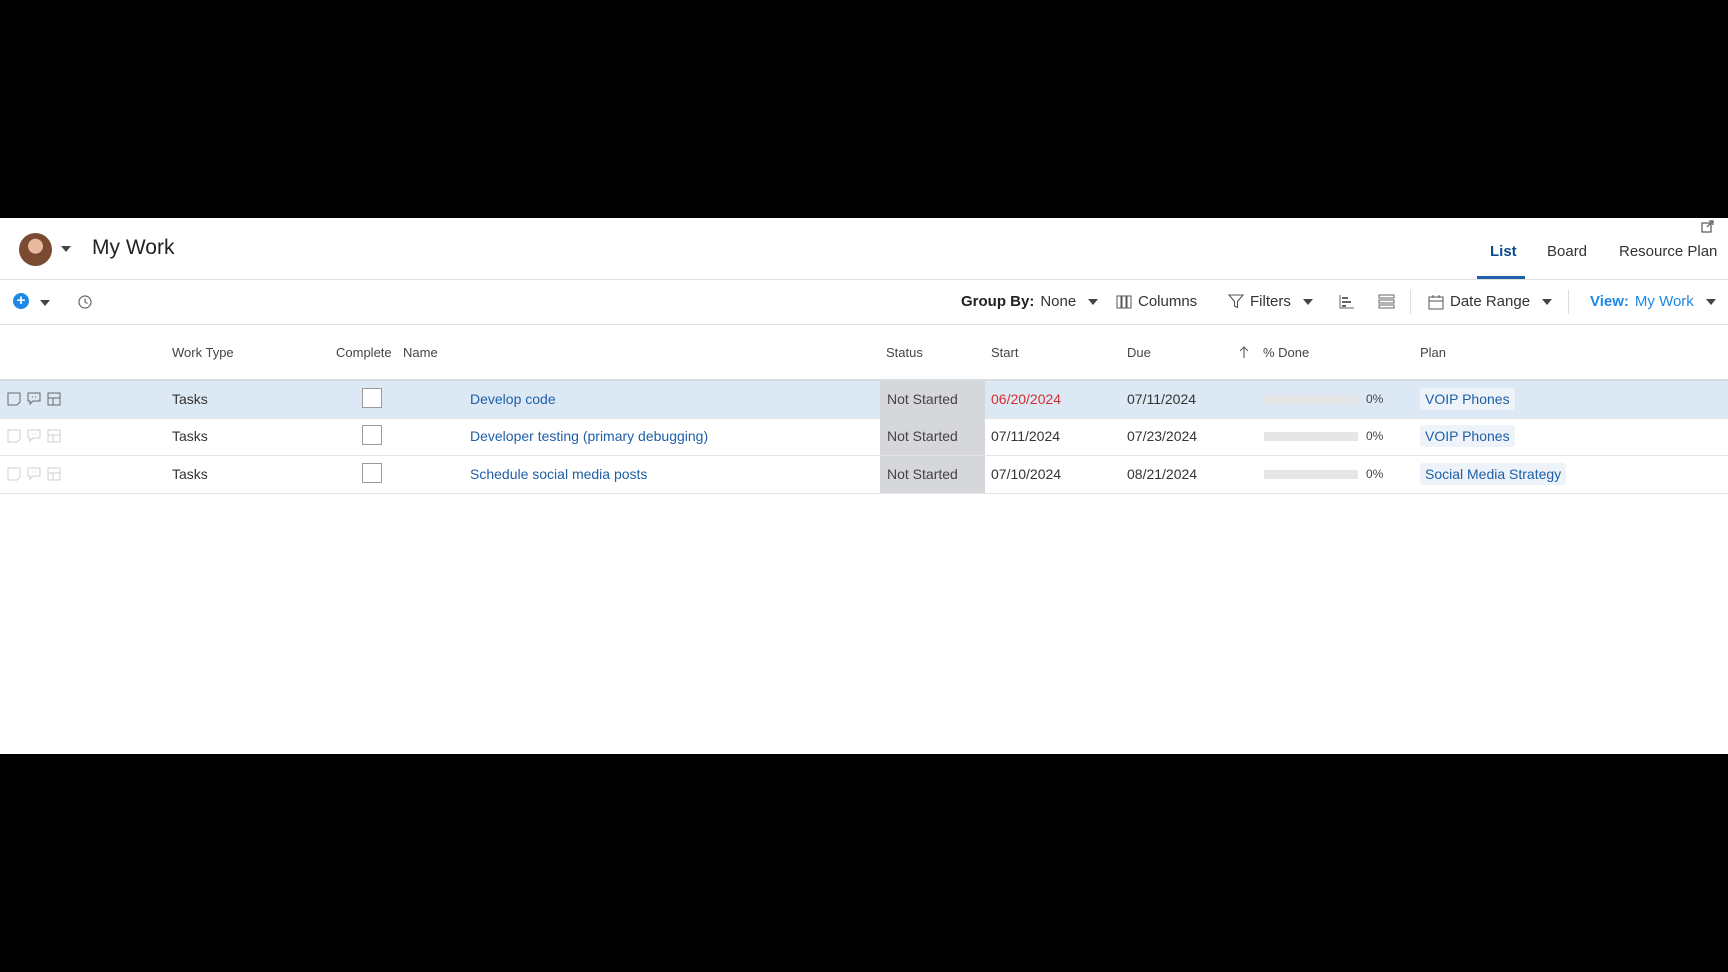  What do you see at coordinates (864, 249) in the screenshot?
I see `header: My Work List Board Resource Plan` at bounding box center [864, 249].